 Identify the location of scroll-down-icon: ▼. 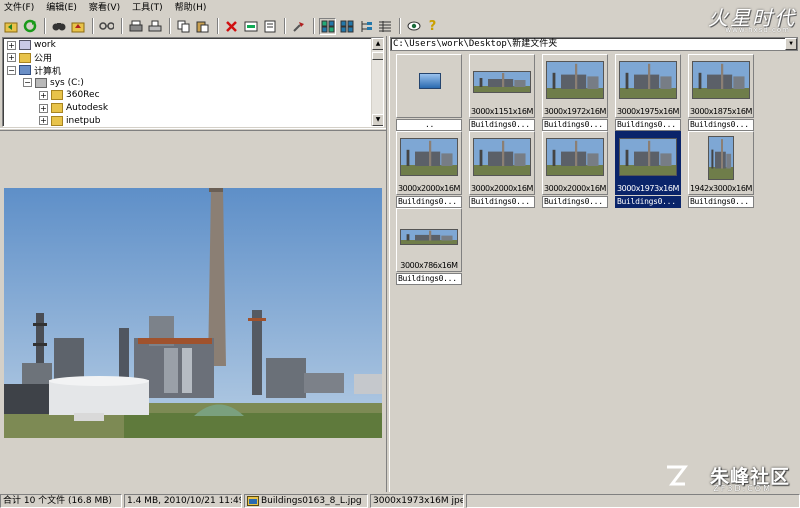
(377, 120).